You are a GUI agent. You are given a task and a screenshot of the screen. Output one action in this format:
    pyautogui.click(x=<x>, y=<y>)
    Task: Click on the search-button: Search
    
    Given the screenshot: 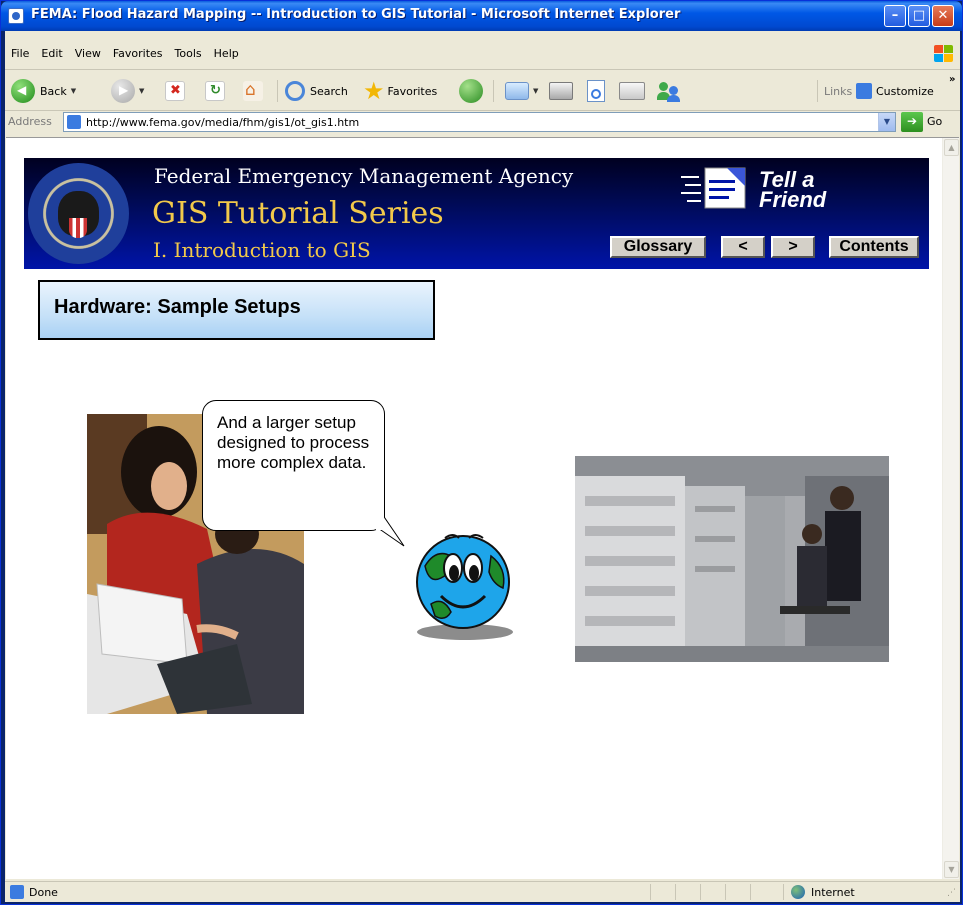 What is the action you would take?
    pyautogui.click(x=316, y=91)
    